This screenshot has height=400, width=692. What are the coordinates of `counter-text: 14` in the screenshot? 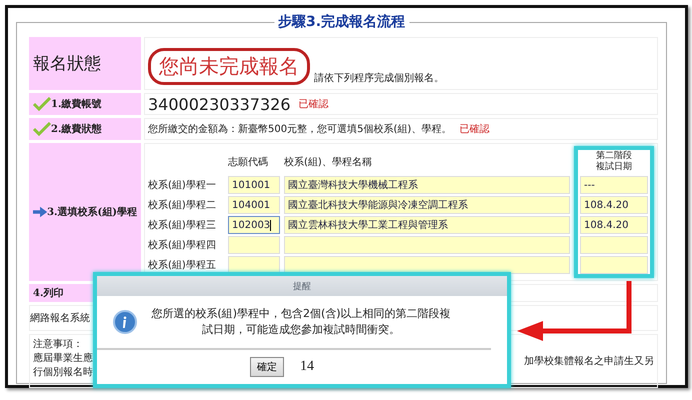 It's located at (307, 367).